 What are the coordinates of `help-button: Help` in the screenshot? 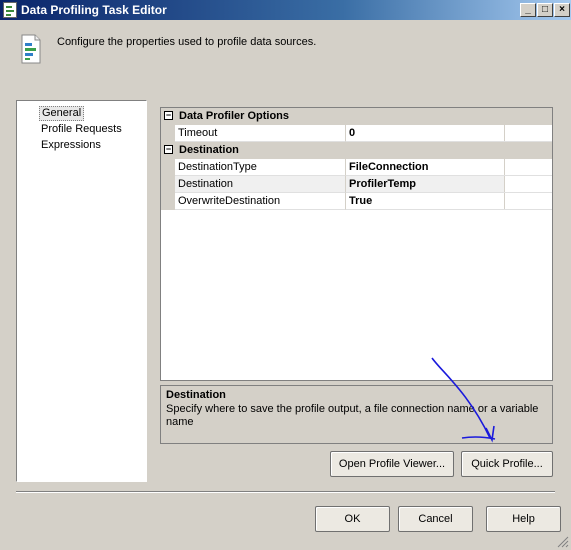 It's located at (523, 519).